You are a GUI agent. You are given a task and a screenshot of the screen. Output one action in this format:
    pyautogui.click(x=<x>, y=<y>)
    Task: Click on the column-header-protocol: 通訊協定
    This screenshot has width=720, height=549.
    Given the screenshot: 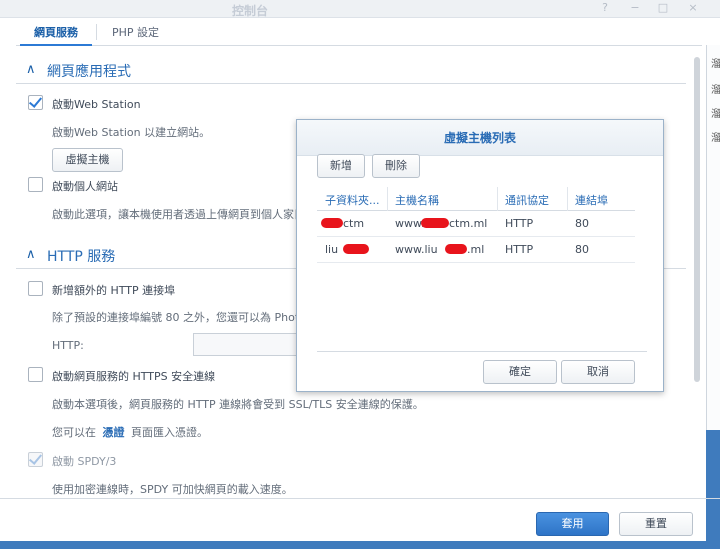 What is the action you would take?
    pyautogui.click(x=527, y=200)
    